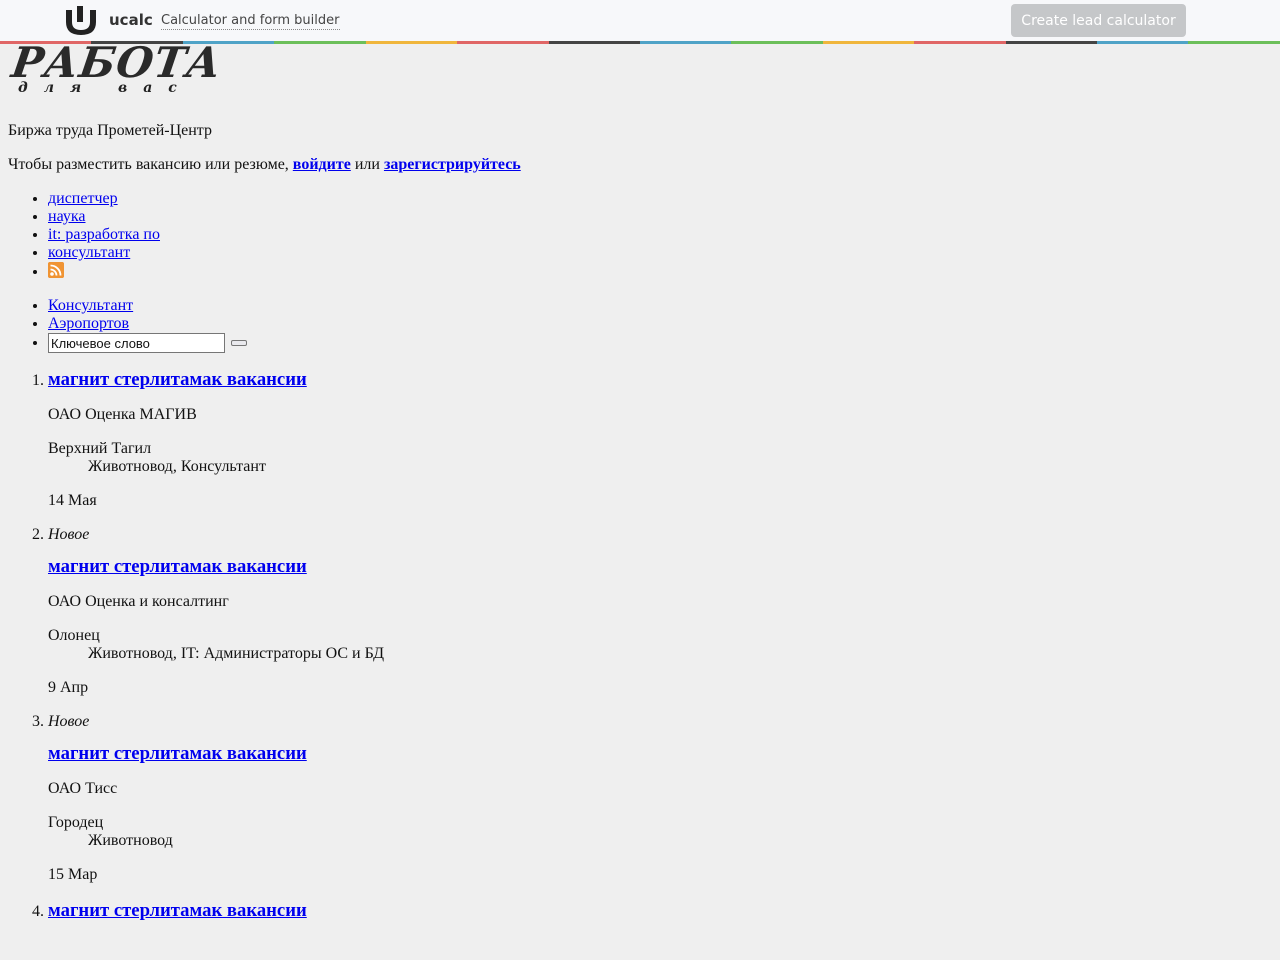 This screenshot has width=1280, height=960. Describe the element at coordinates (658, 306) in the screenshot. I see `category-item: Консультант` at that location.